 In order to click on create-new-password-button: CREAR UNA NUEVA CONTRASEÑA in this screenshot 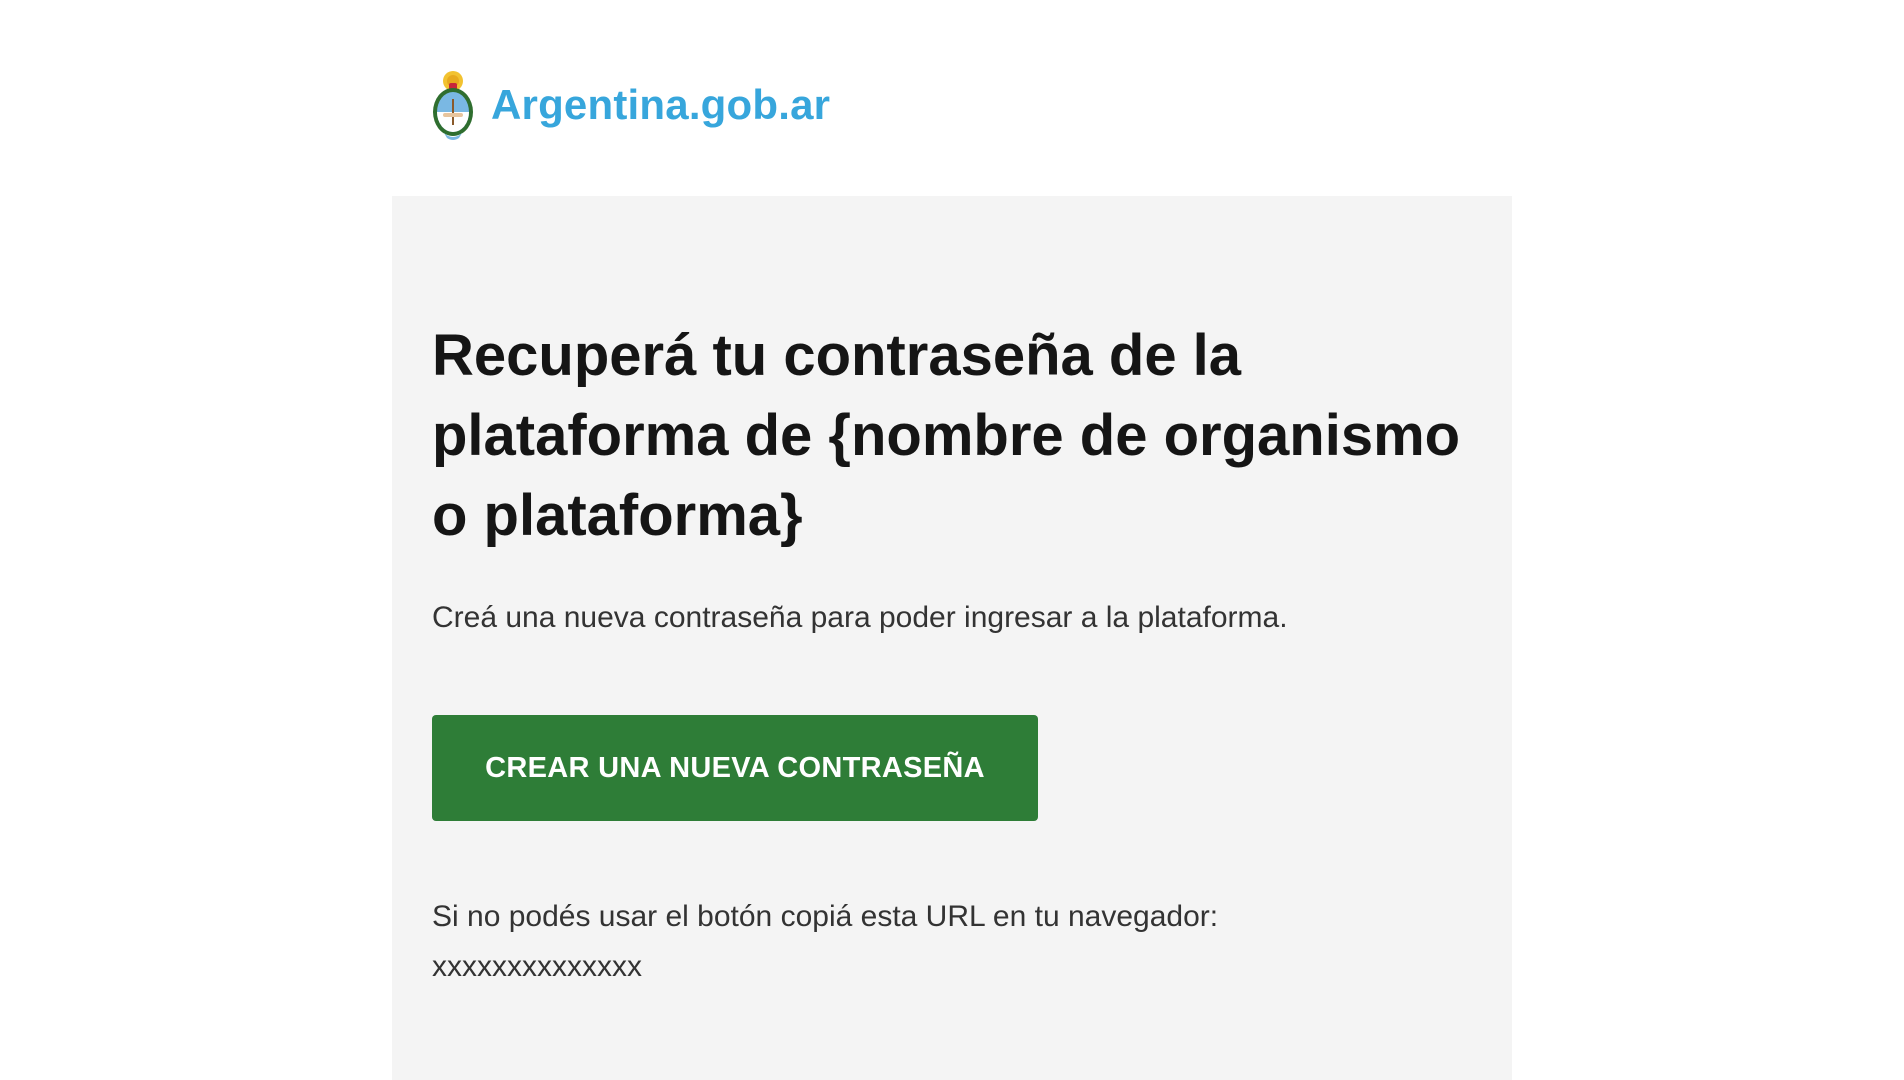, I will do `click(735, 768)`.